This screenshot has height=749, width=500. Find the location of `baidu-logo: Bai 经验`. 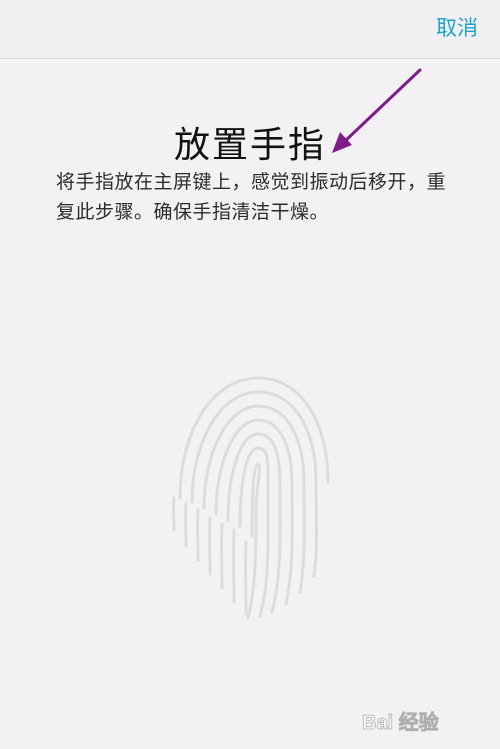

baidu-logo: Bai 经验 is located at coordinates (400, 722).